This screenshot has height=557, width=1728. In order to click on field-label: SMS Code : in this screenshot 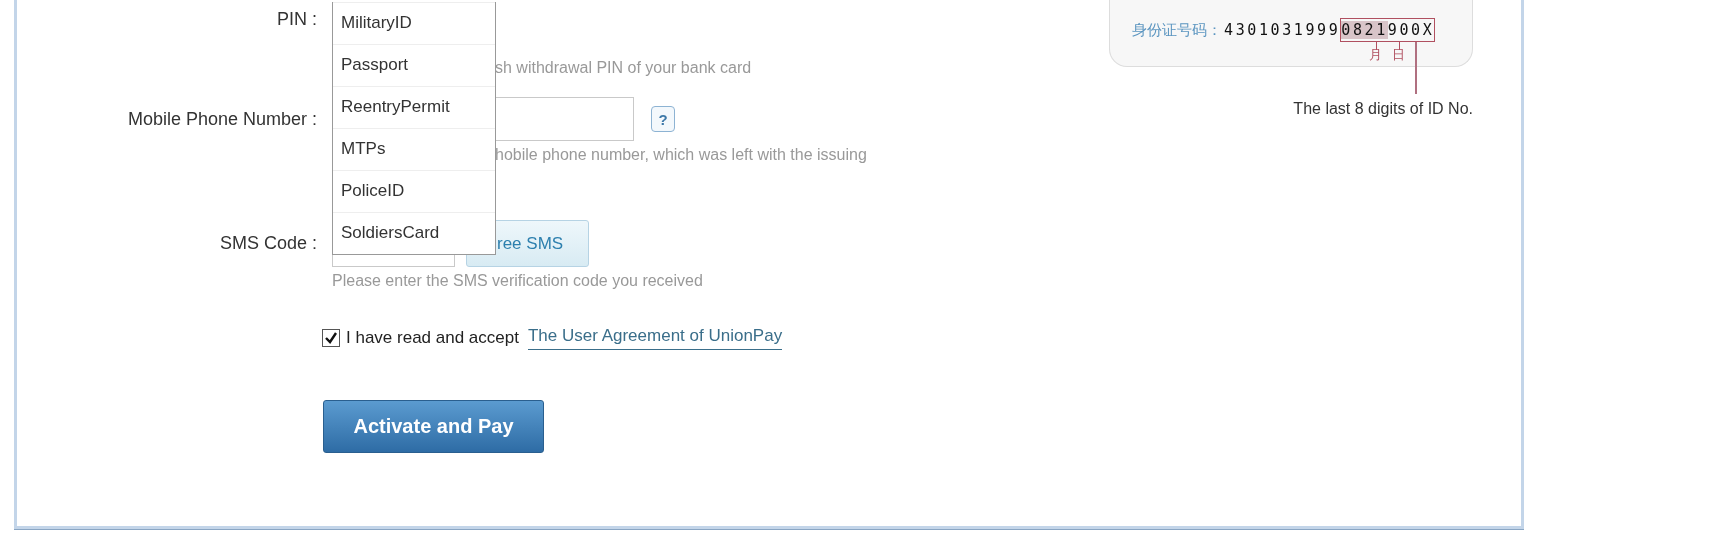, I will do `click(267, 243)`.